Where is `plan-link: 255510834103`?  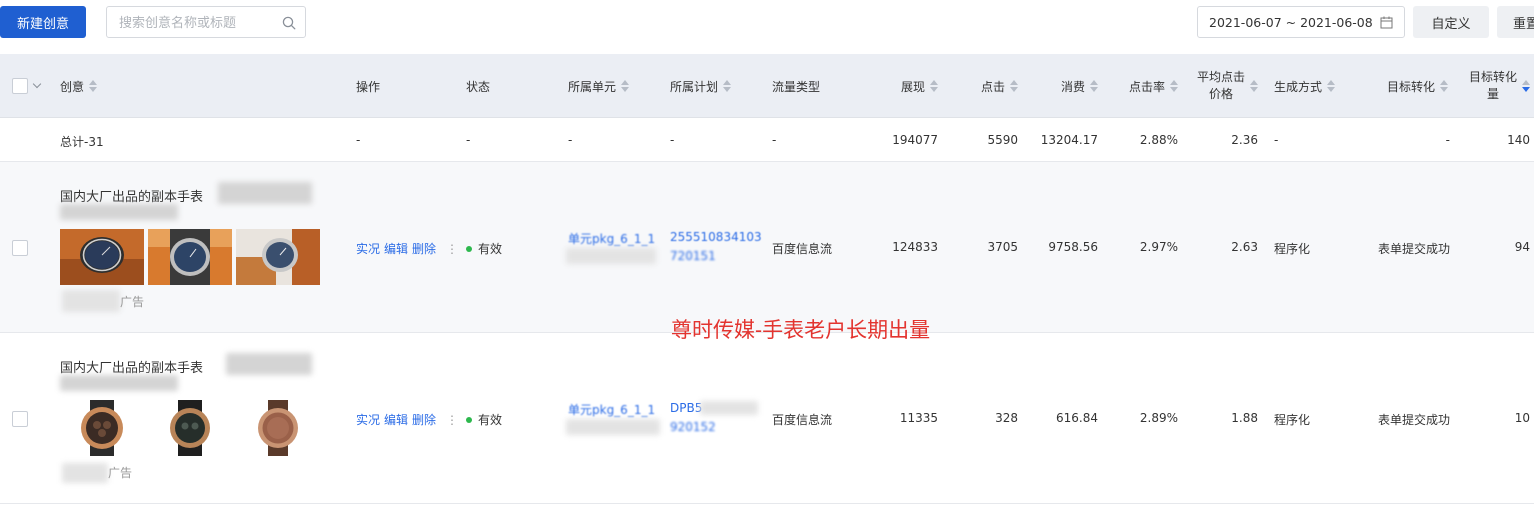
plan-link: 255510834103 is located at coordinates (716, 237).